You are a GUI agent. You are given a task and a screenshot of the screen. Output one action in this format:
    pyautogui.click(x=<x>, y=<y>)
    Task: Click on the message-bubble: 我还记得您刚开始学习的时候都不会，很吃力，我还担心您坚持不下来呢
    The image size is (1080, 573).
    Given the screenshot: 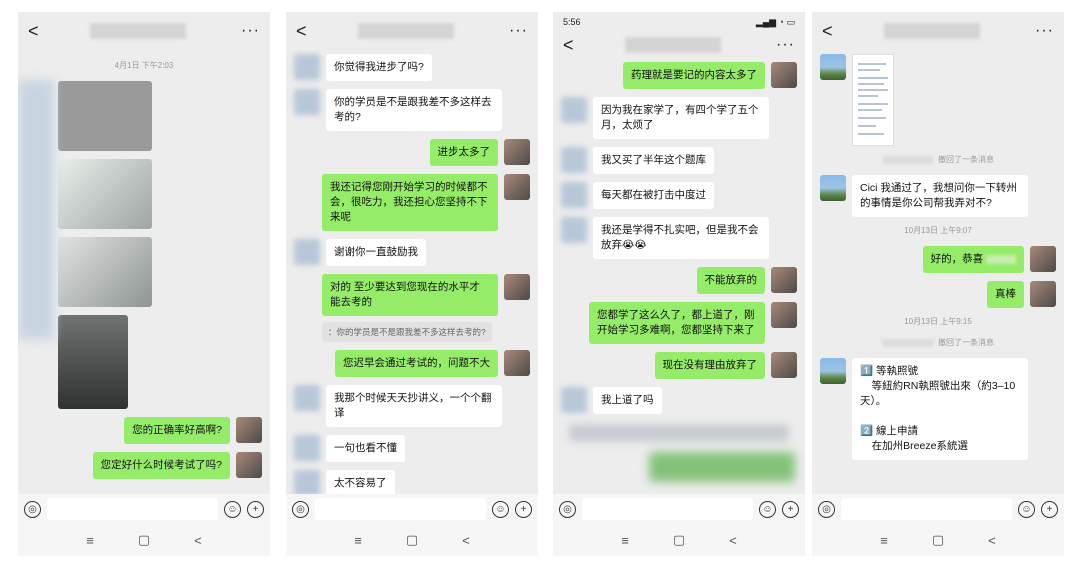 What is the action you would take?
    pyautogui.click(x=410, y=202)
    